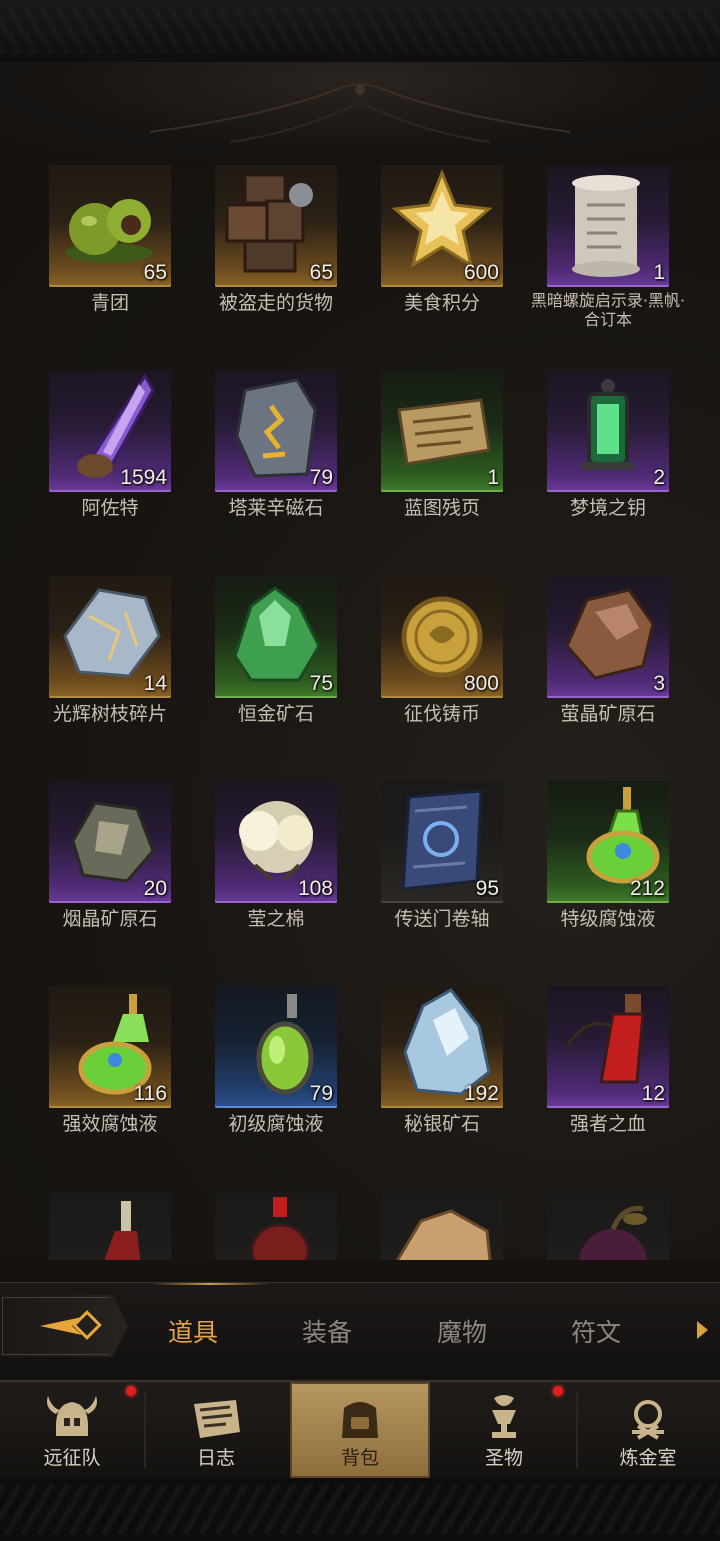  What do you see at coordinates (276, 842) in the screenshot?
I see `item-tile: 108` at bounding box center [276, 842].